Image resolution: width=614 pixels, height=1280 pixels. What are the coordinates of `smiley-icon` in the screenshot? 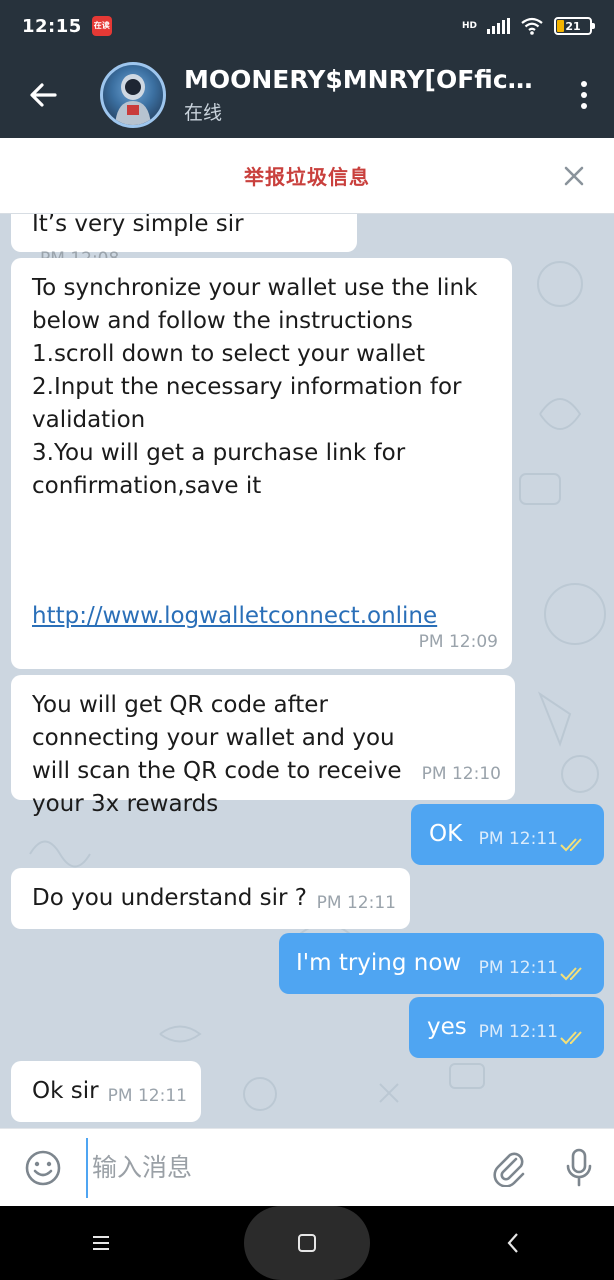 It's located at (43, 1167).